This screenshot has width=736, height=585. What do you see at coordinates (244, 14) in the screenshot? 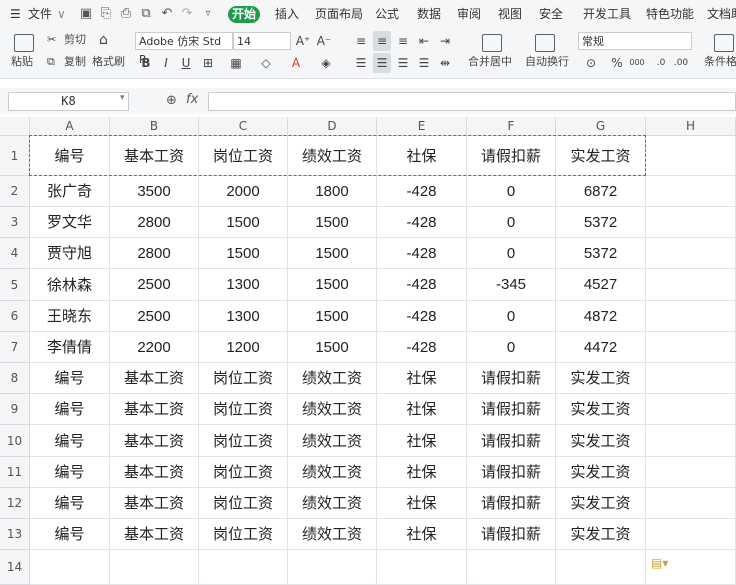
I see `tab-home: 开始` at bounding box center [244, 14].